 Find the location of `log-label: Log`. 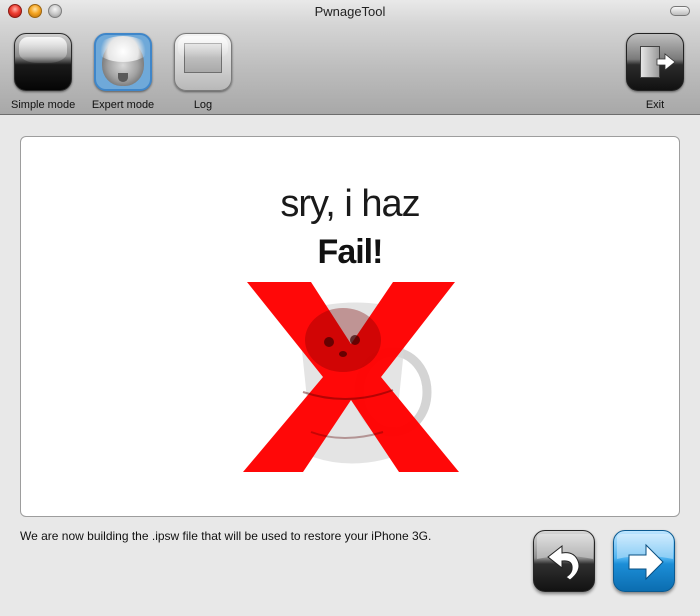

log-label: Log is located at coordinates (203, 105).